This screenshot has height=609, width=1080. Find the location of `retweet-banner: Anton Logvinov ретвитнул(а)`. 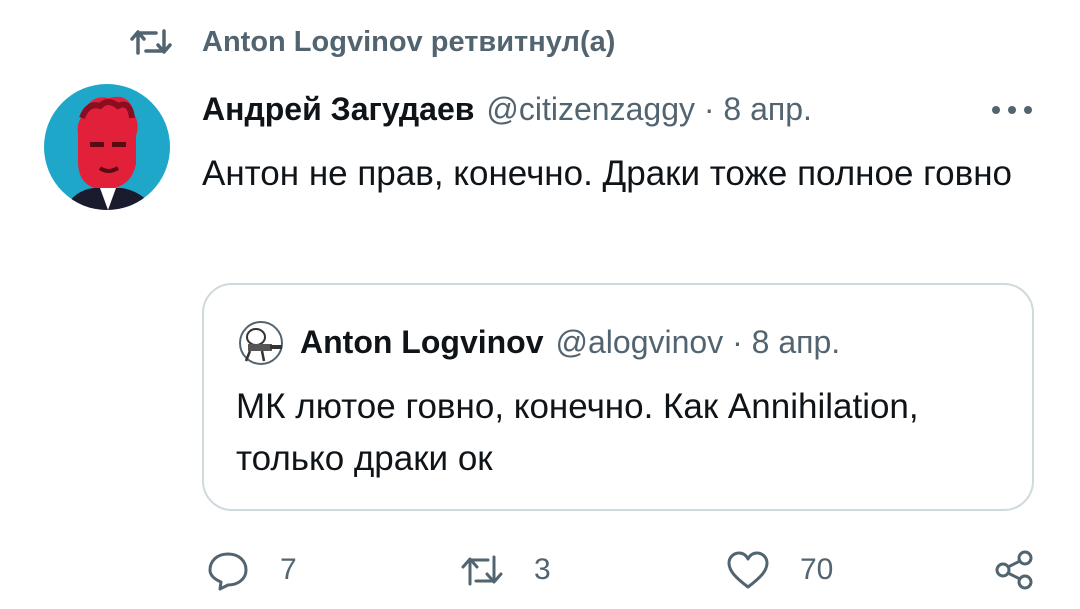

retweet-banner: Anton Logvinov ретвитнул(а) is located at coordinates (372, 42).